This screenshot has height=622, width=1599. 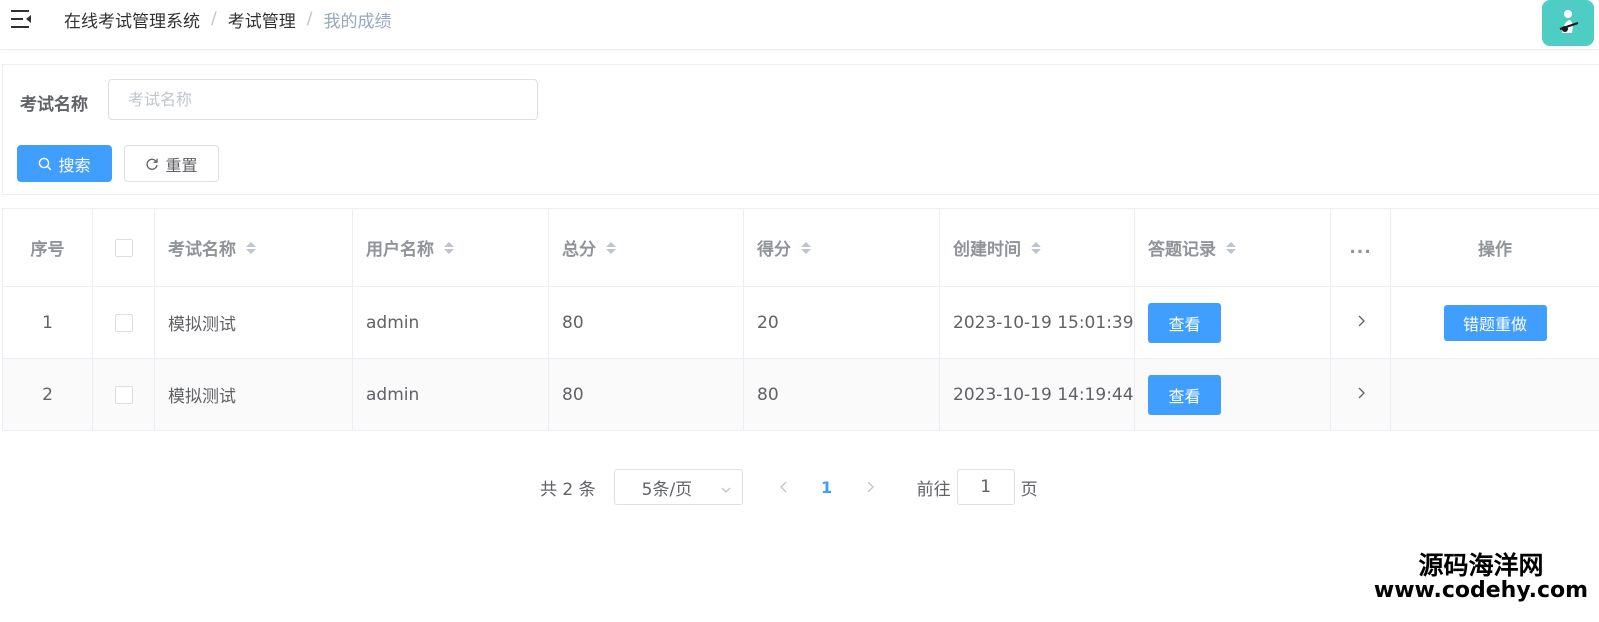 I want to click on table-header-row: 序号 考试名称 用户名称 总分 得分 创建时间 答题记录 ... 操作, so click(x=801, y=247).